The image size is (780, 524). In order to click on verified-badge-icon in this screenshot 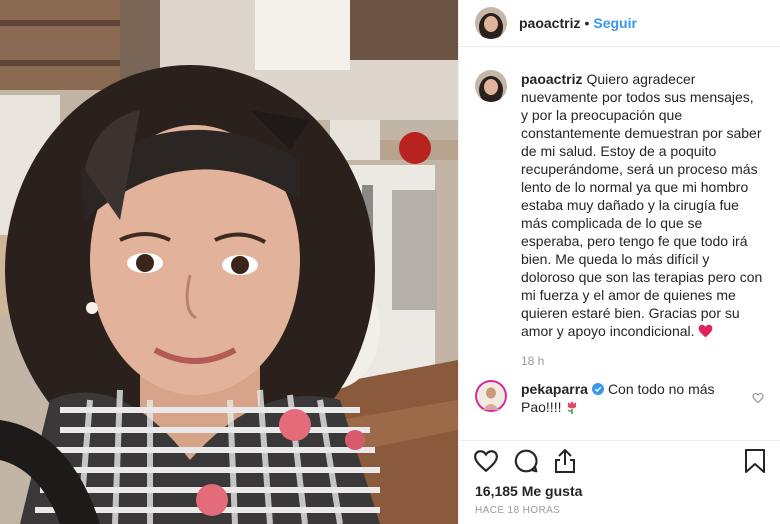, I will do `click(597, 389)`.